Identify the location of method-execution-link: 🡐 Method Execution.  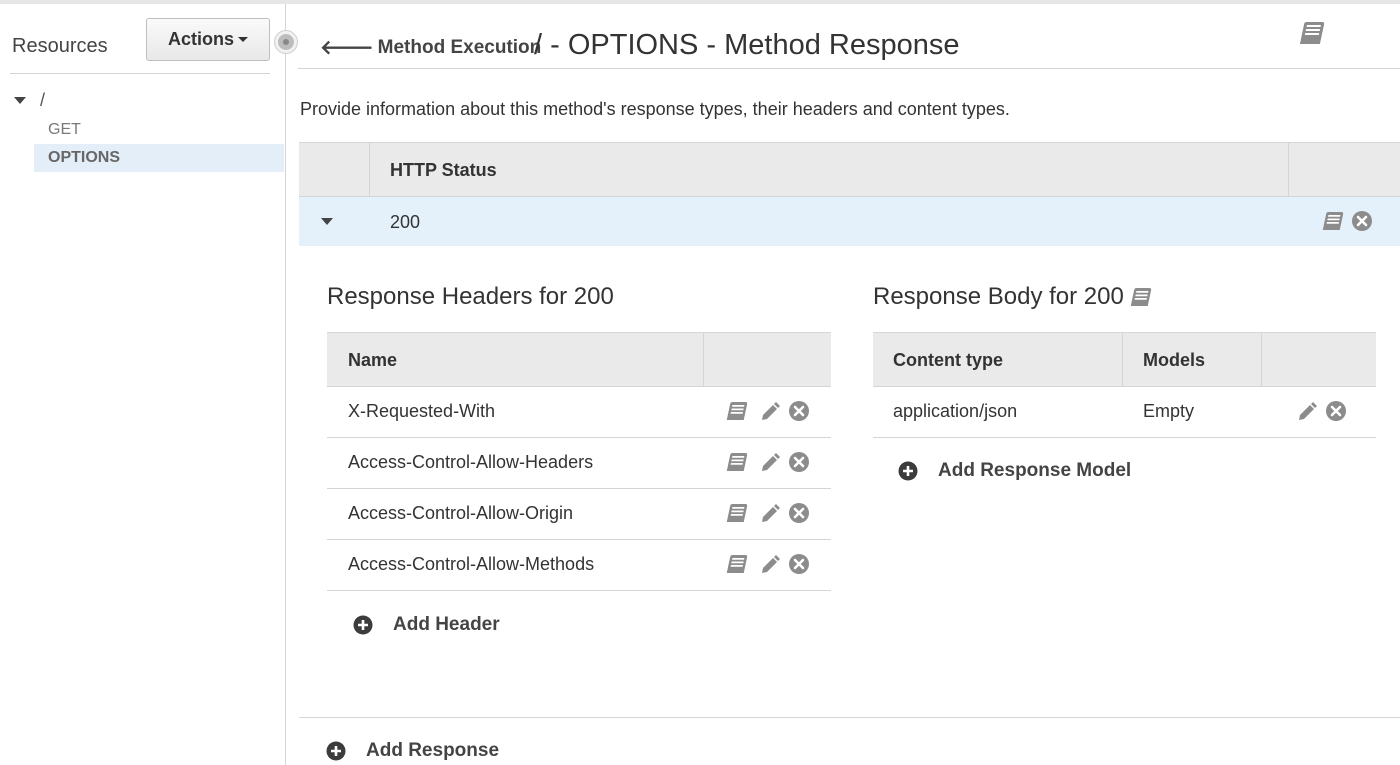
(430, 47).